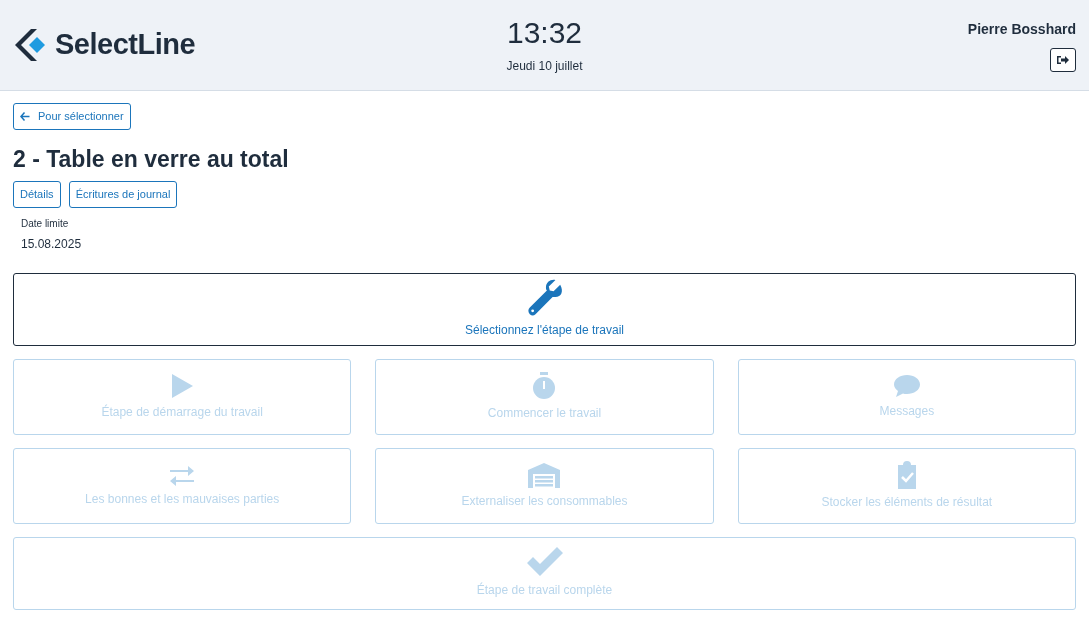 This screenshot has height=624, width=1089. I want to click on action-button: Sélectionnez l'étape de travail, so click(544, 309).